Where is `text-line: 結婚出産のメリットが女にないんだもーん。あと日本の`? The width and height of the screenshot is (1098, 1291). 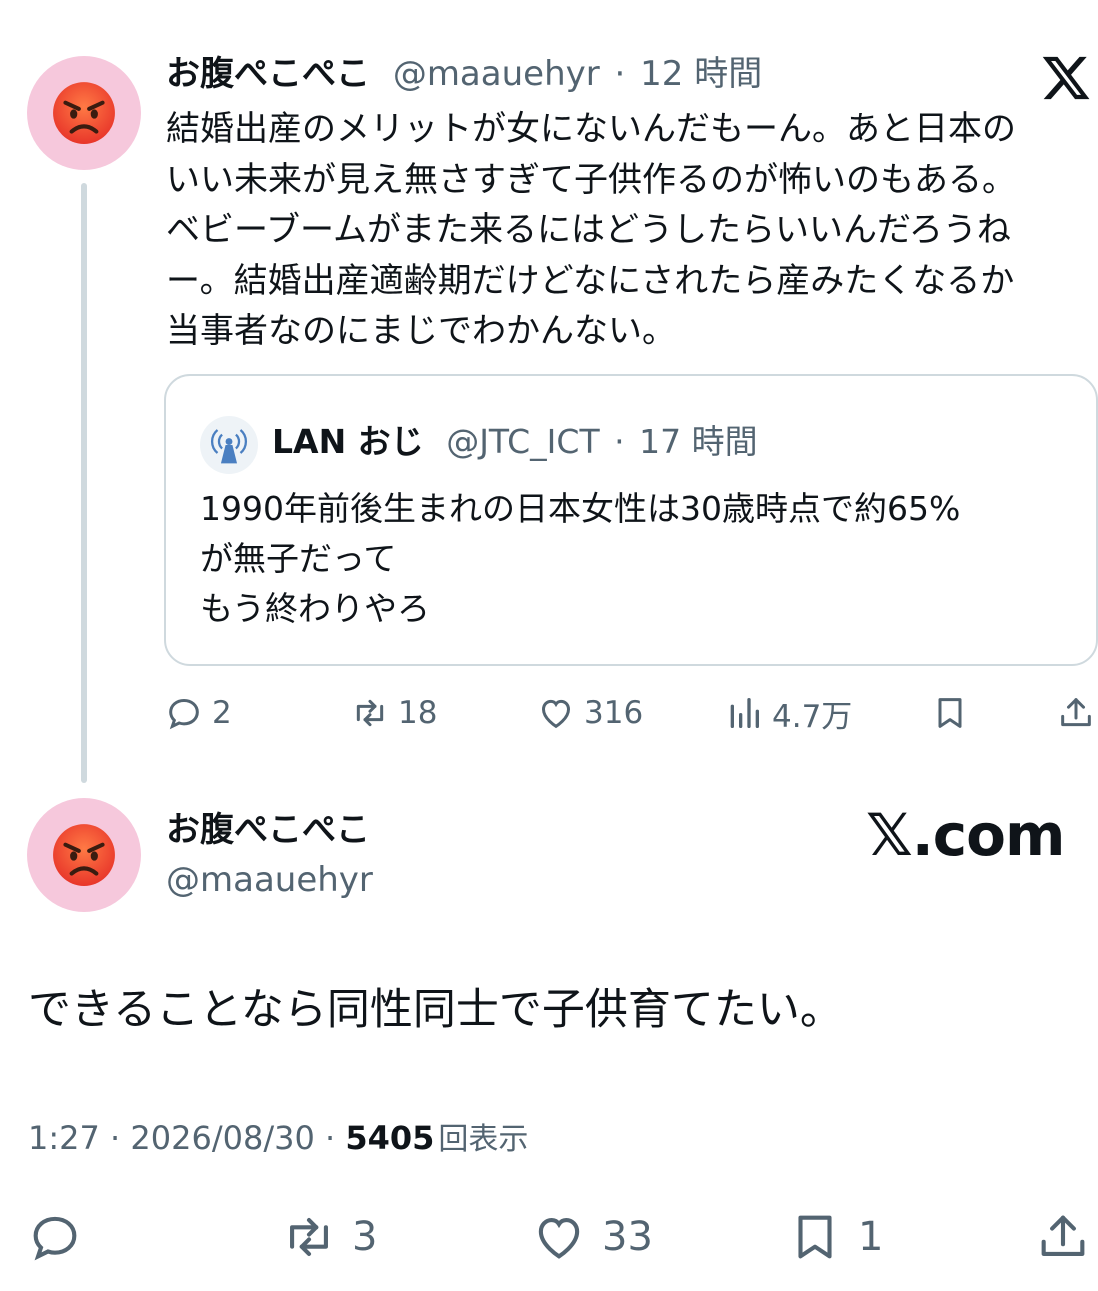 text-line: 結婚出産のメリットが女にないんだもーん。あと日本の is located at coordinates (591, 129).